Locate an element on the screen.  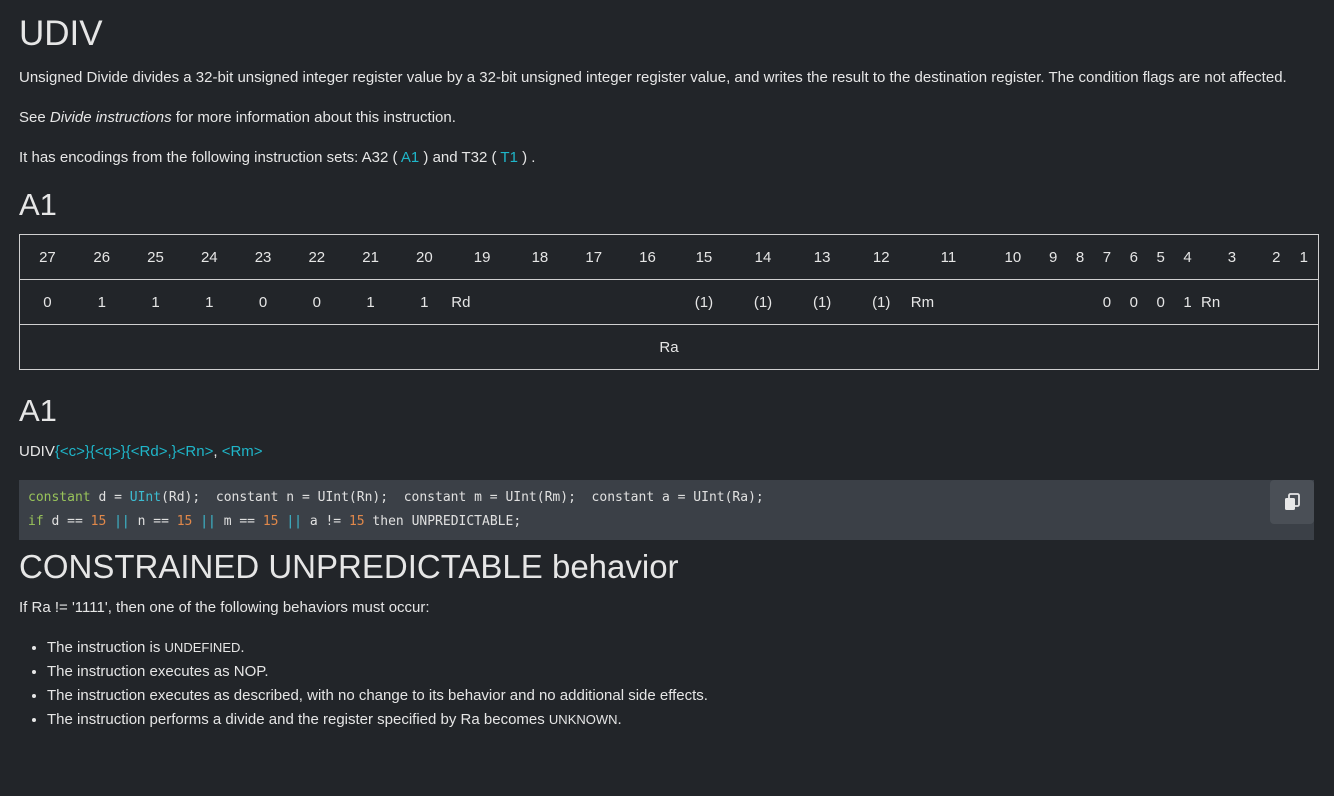
t1-link: T1 is located at coordinates (509, 157).